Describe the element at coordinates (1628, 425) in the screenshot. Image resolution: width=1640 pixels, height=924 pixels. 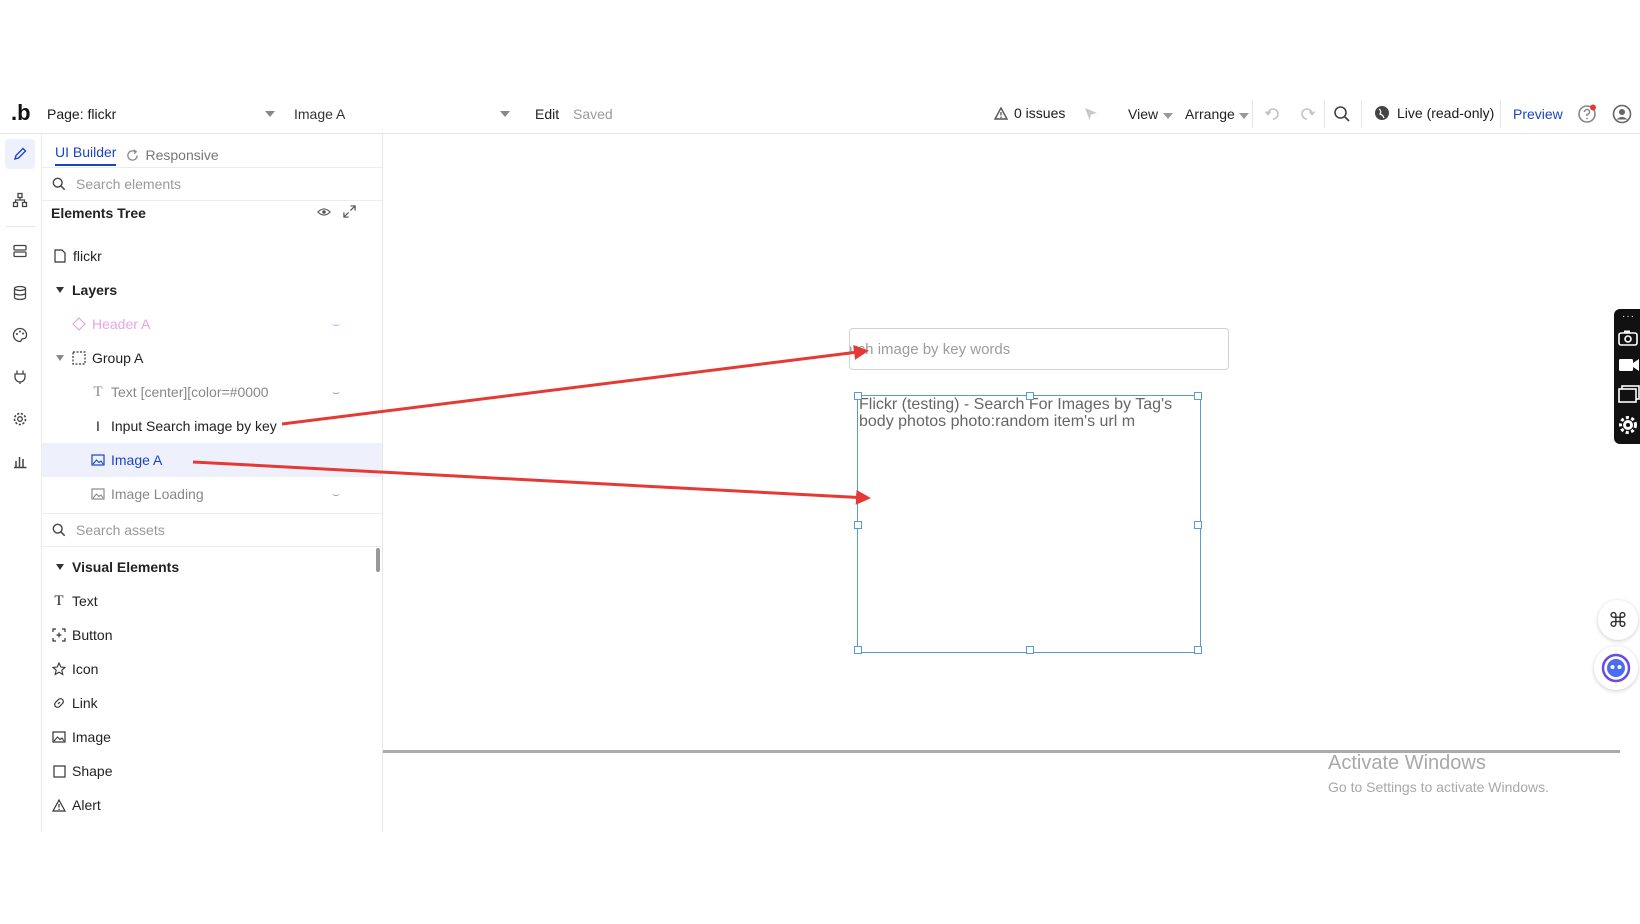
I see `gear-icon` at that location.